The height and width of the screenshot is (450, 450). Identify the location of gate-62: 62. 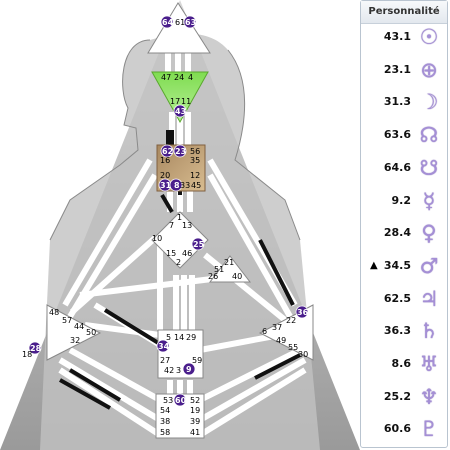
(167, 151).